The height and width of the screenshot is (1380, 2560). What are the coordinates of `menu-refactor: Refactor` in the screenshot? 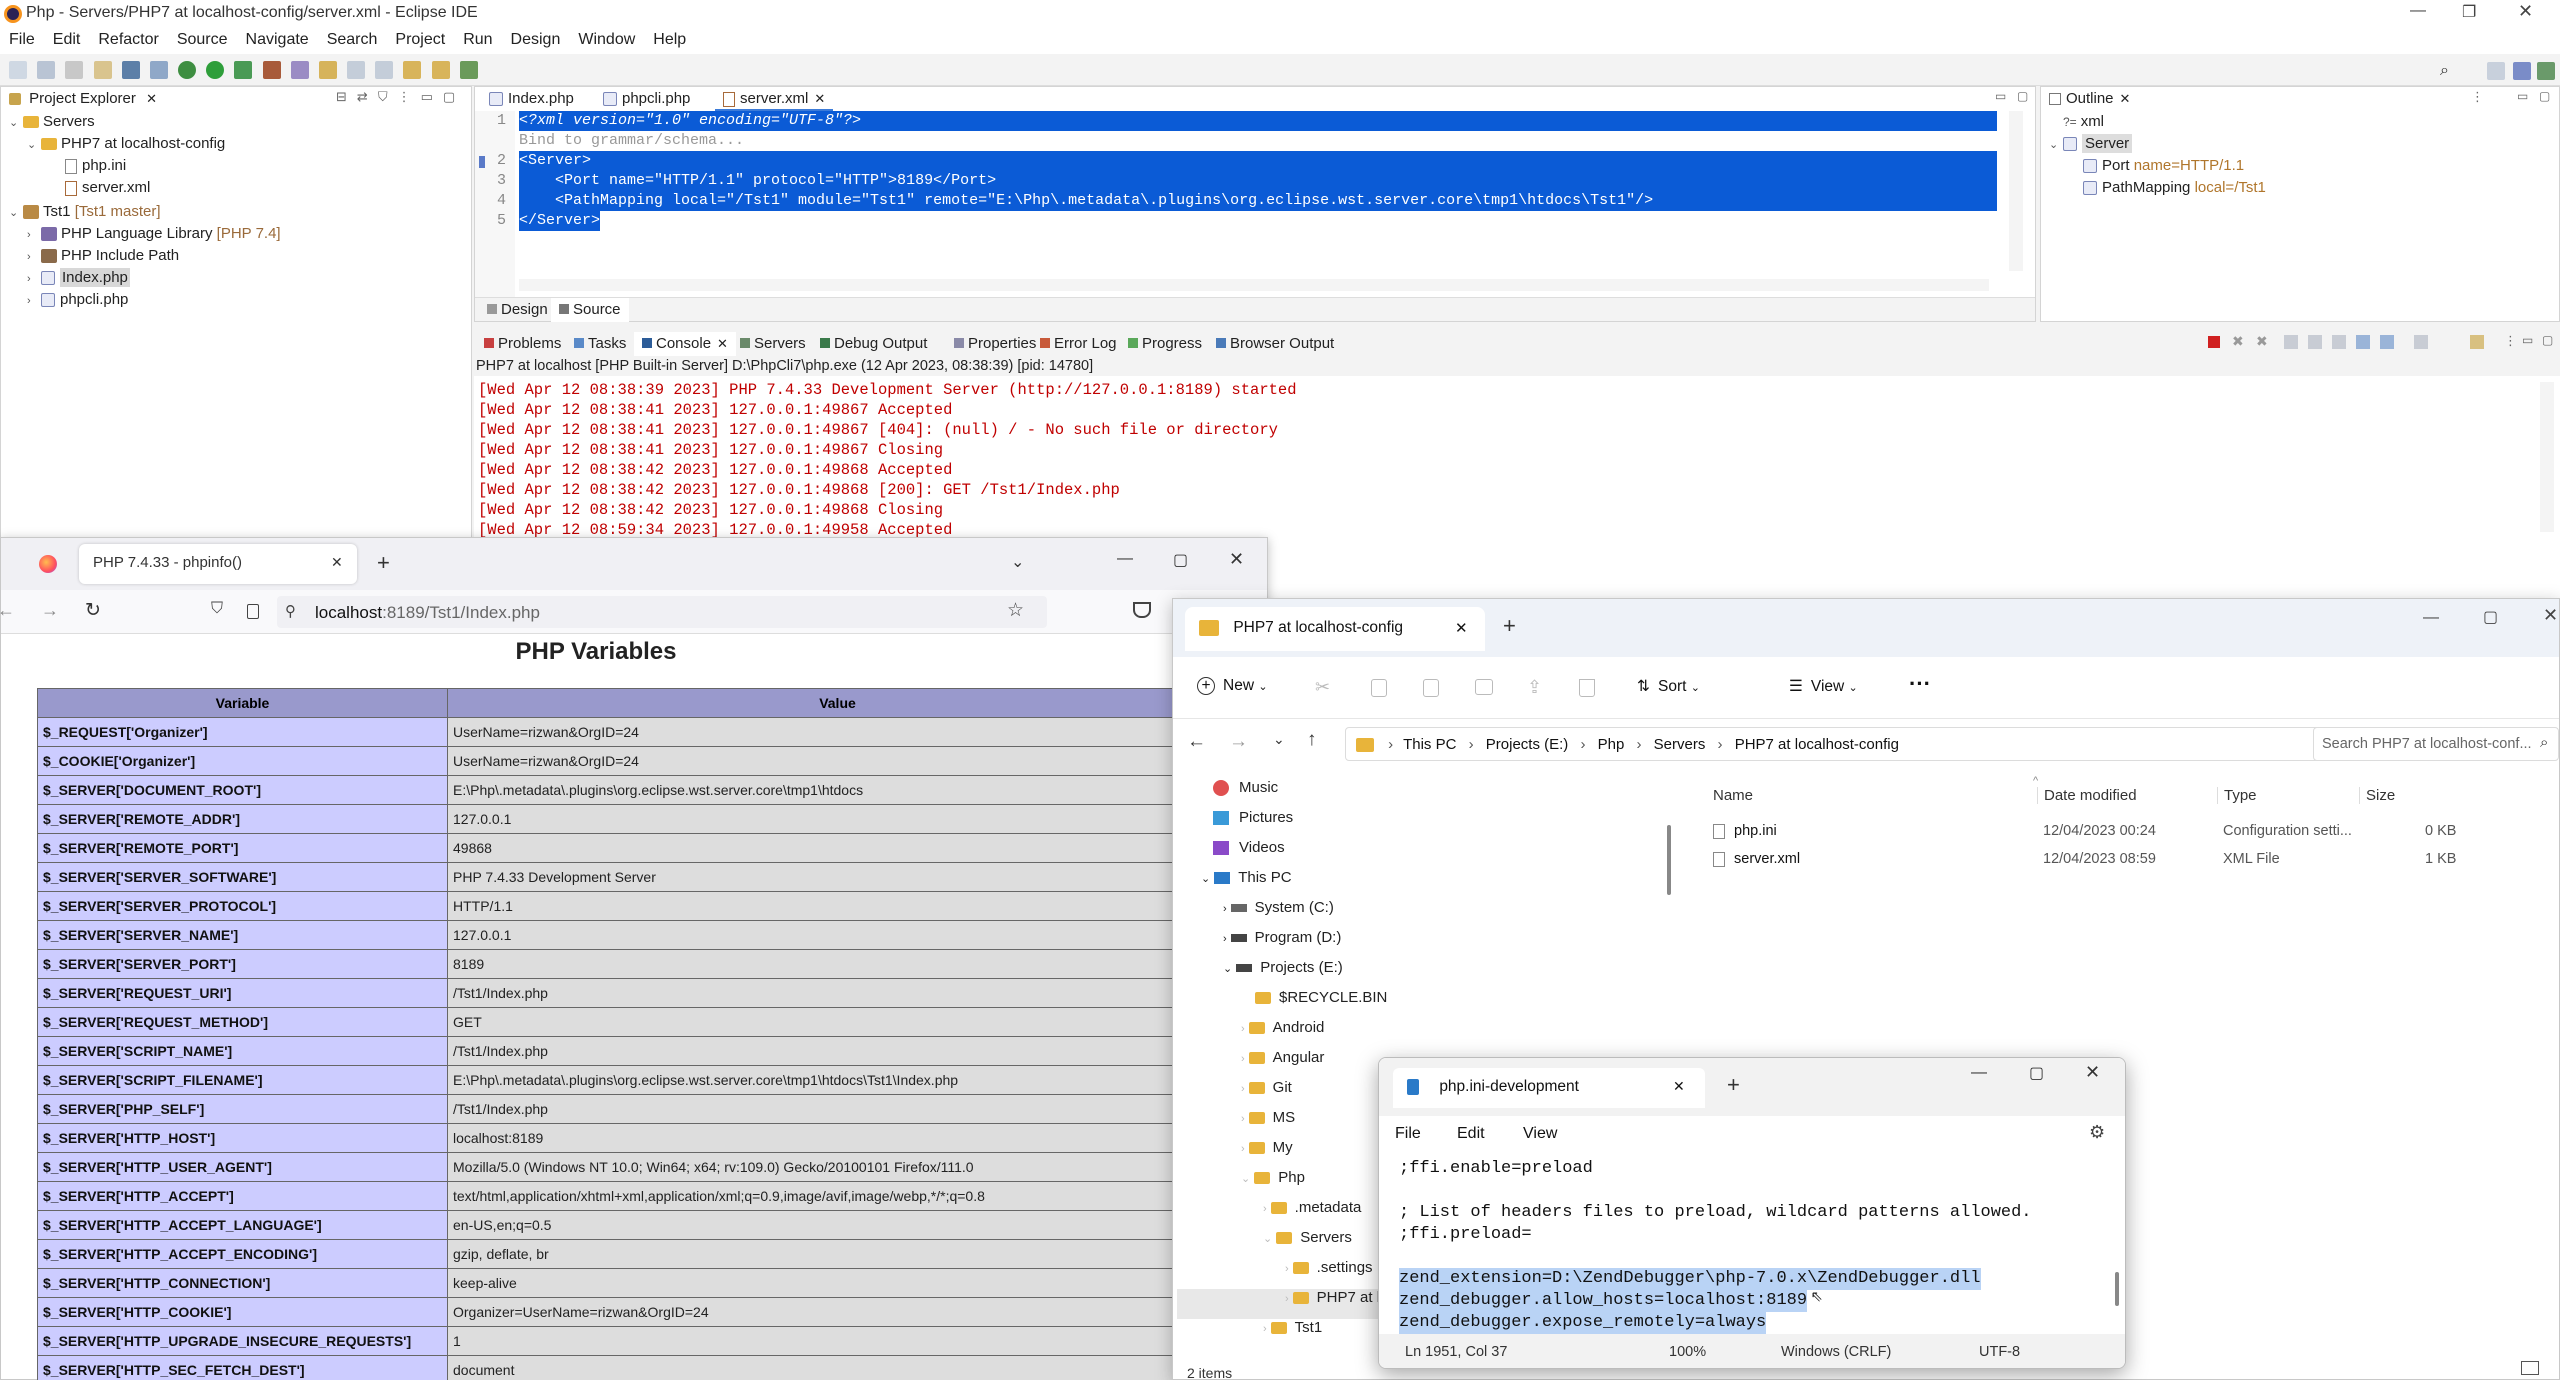 It's located at (128, 40).